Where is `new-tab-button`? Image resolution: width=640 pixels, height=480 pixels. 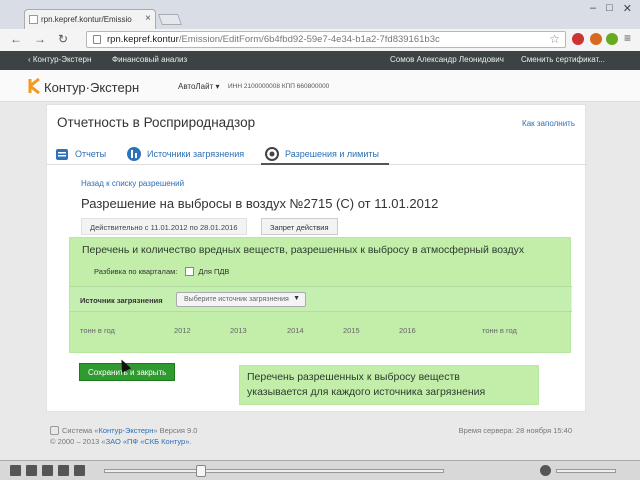
new-tab-button is located at coordinates (170, 19).